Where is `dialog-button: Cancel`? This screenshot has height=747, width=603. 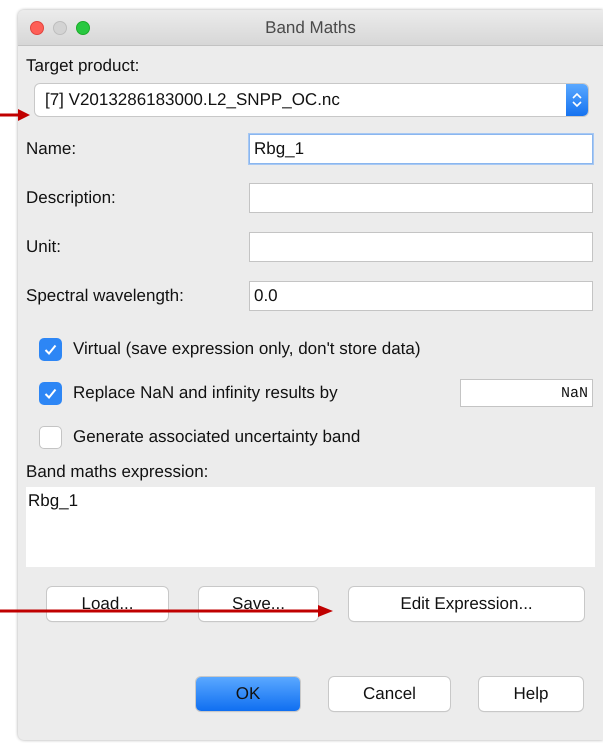 dialog-button: Cancel is located at coordinates (389, 694).